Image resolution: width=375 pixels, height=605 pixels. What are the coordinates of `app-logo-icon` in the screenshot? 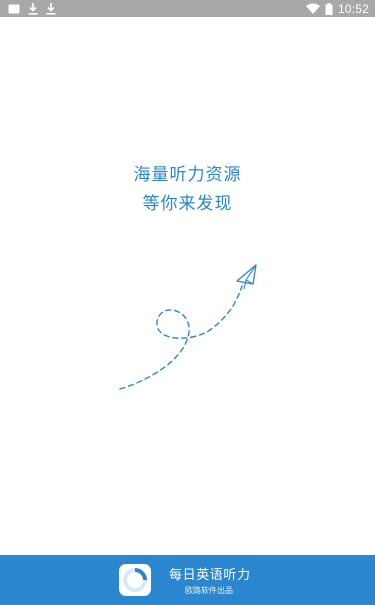 It's located at (135, 580).